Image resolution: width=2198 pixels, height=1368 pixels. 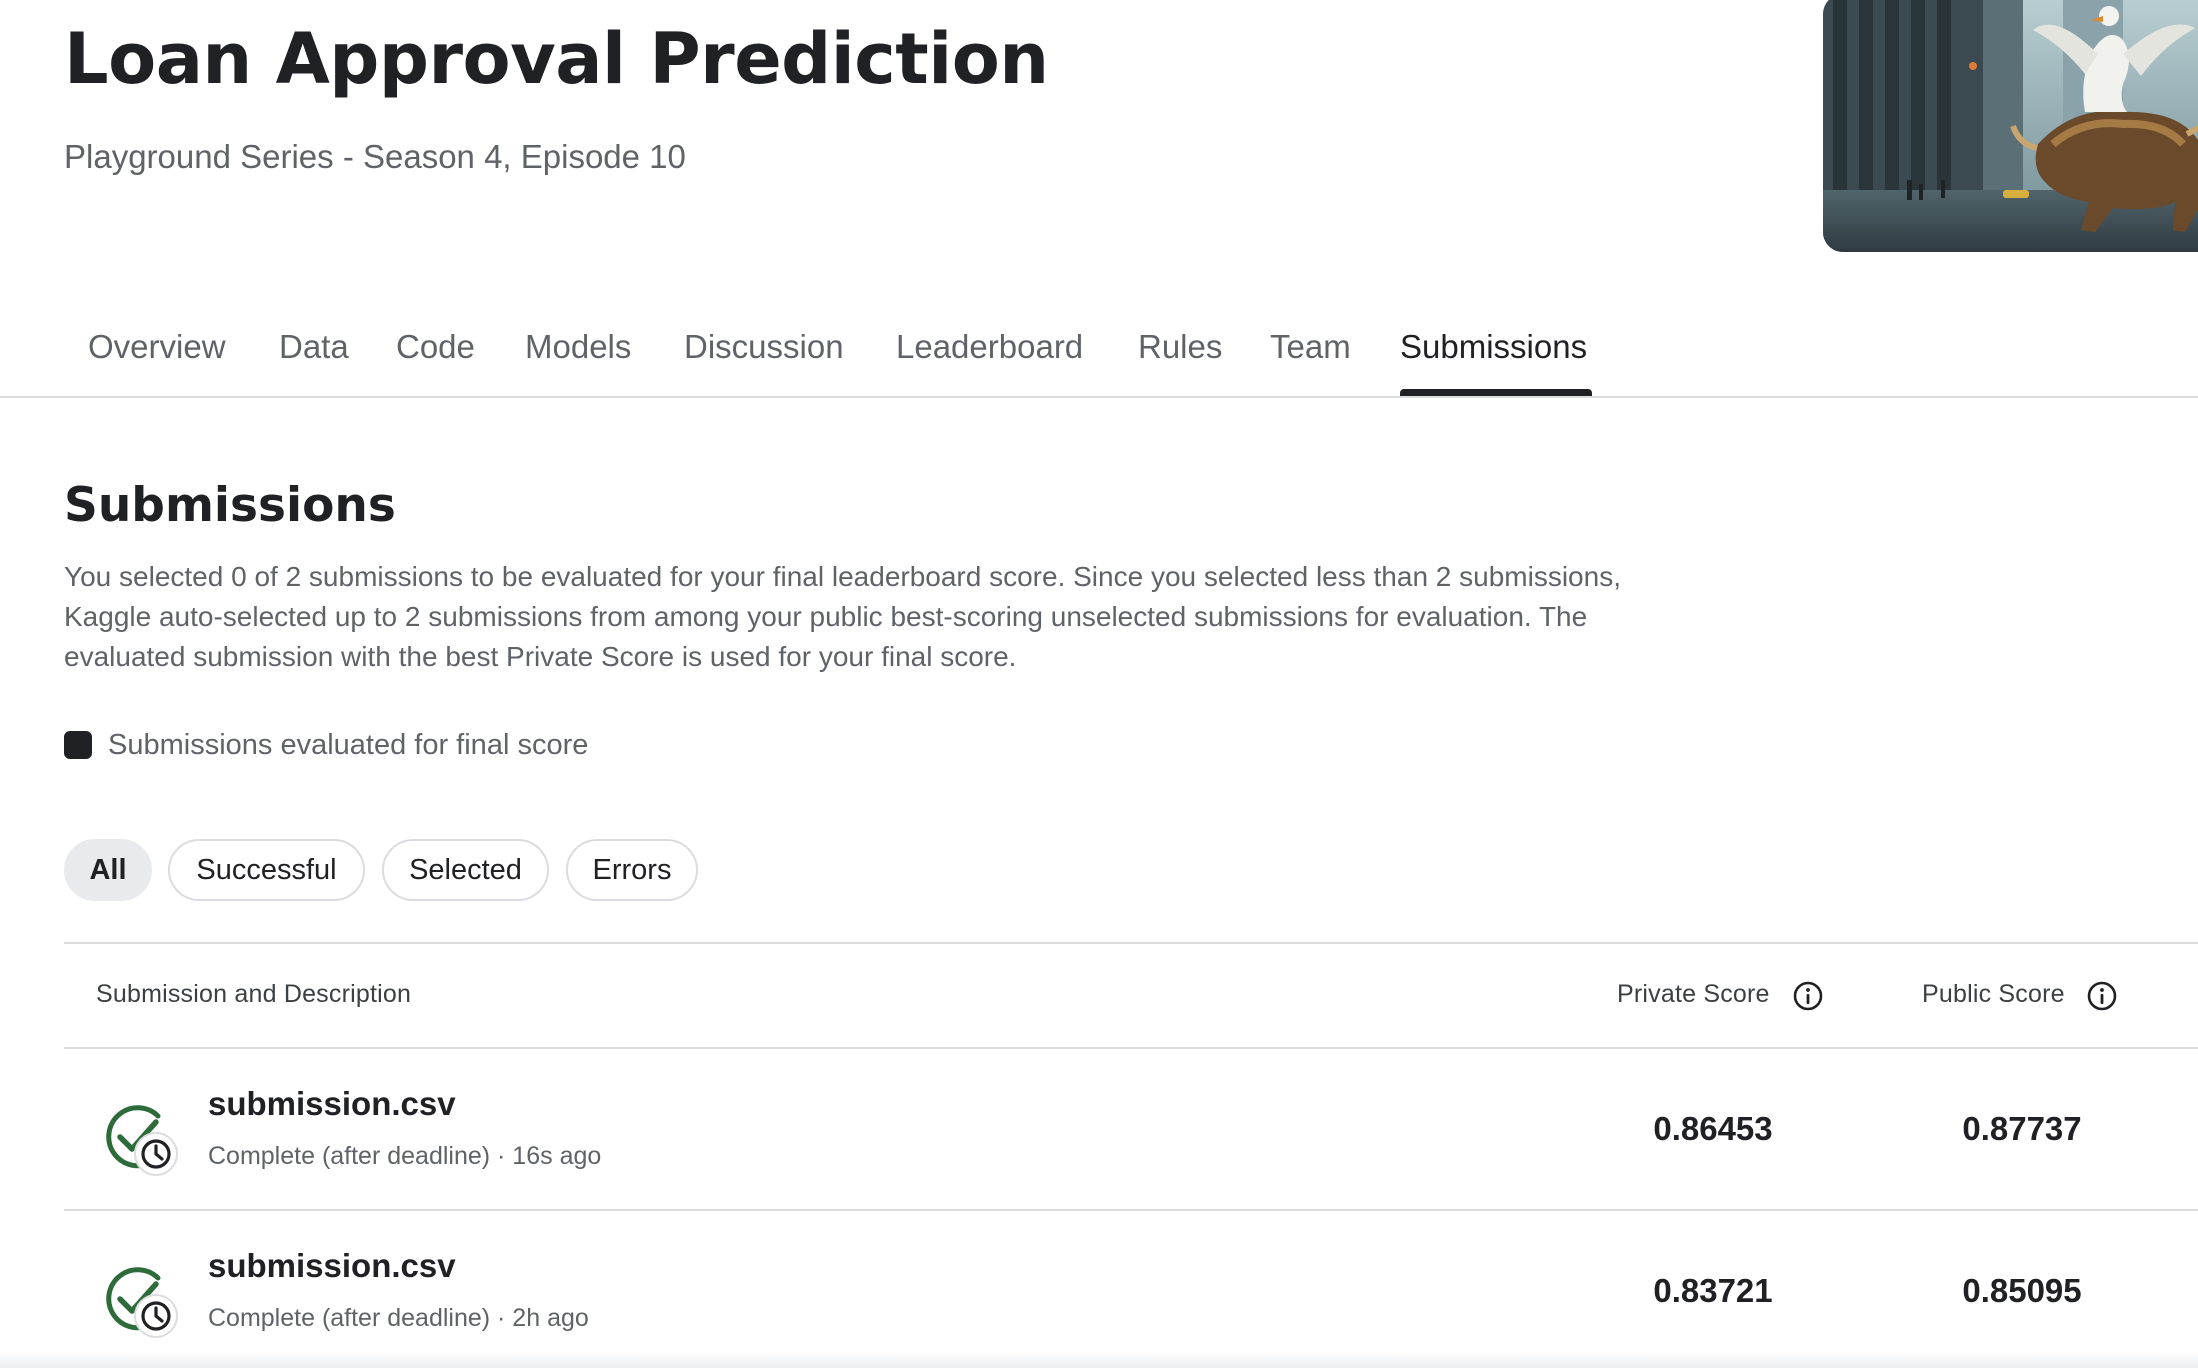 What do you see at coordinates (230, 505) in the screenshot?
I see `section-title: Submissions` at bounding box center [230, 505].